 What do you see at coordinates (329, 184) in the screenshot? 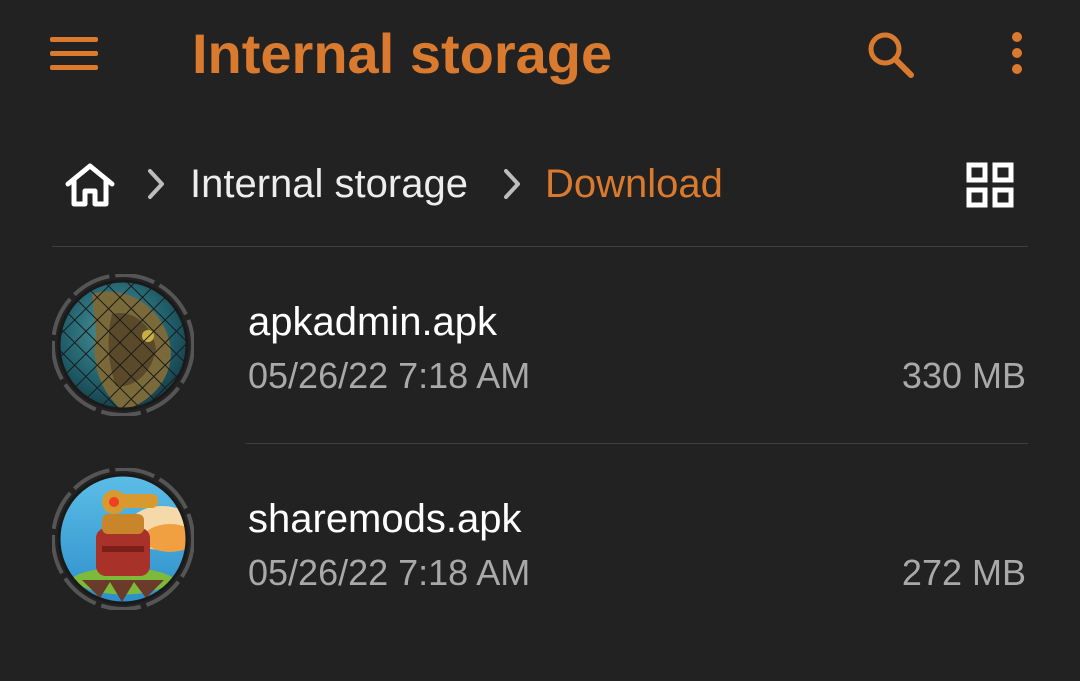
I see `breadcrumb-item-internal-storage: Internal storage` at bounding box center [329, 184].